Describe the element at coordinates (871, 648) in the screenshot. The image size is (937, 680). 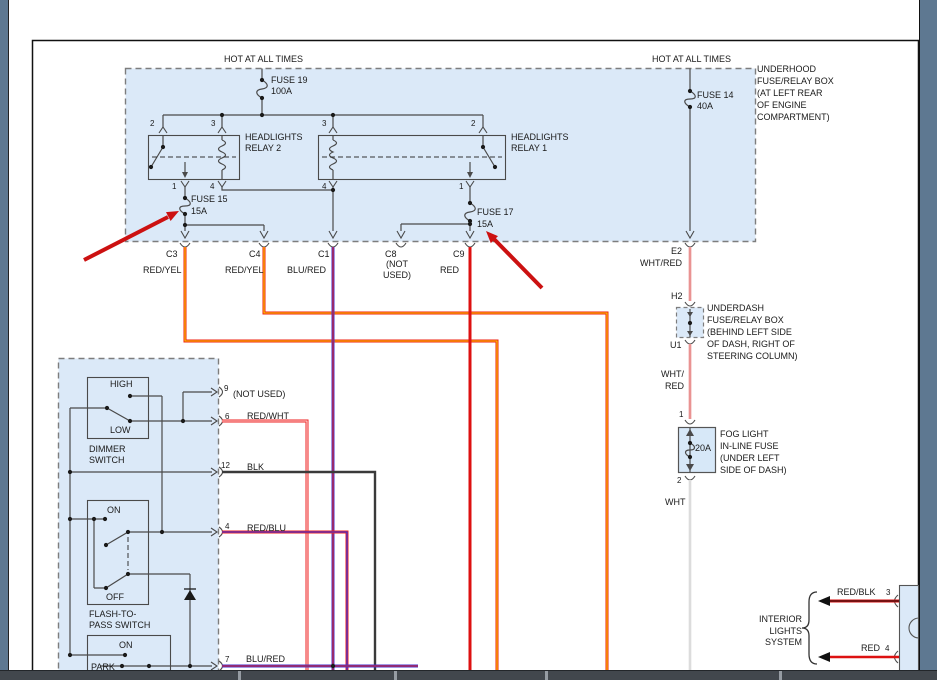
I see `label-il-red: RED` at that location.